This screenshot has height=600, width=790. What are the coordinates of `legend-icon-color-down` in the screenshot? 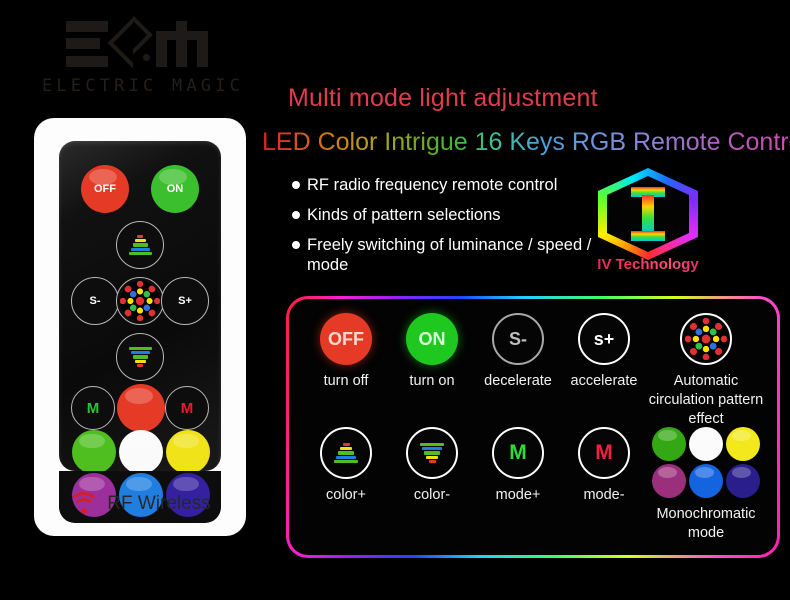 It's located at (432, 453).